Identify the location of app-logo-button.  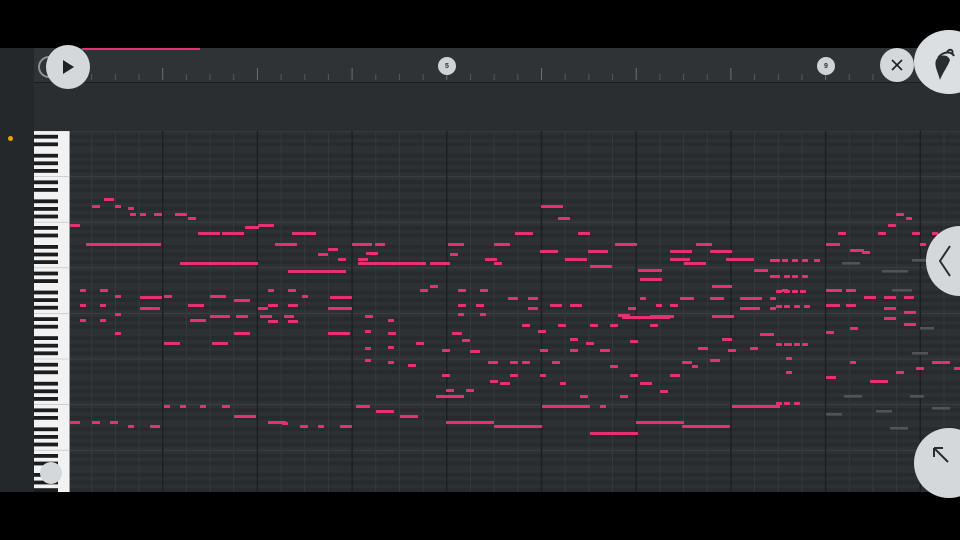
(937, 62).